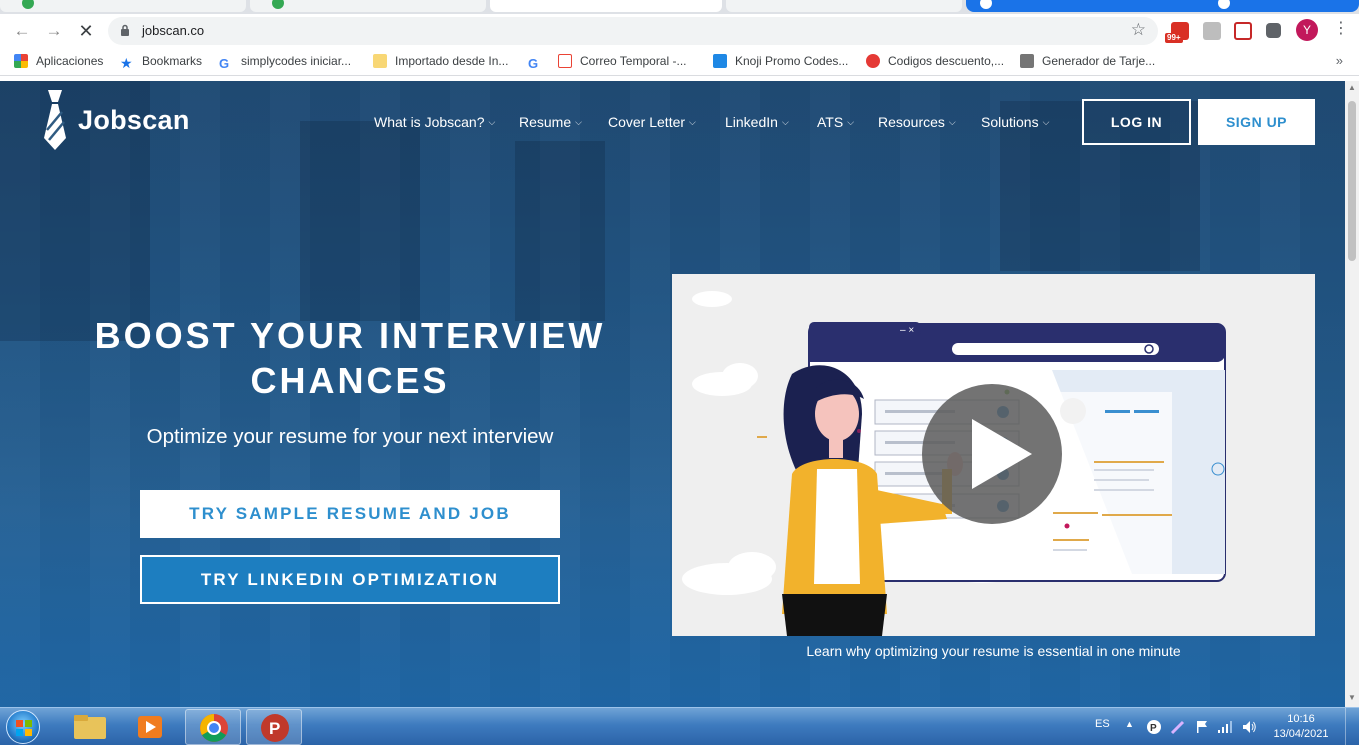  Describe the element at coordinates (429, 122) in the screenshot. I see `nav-label: What is Jobscan?` at that location.